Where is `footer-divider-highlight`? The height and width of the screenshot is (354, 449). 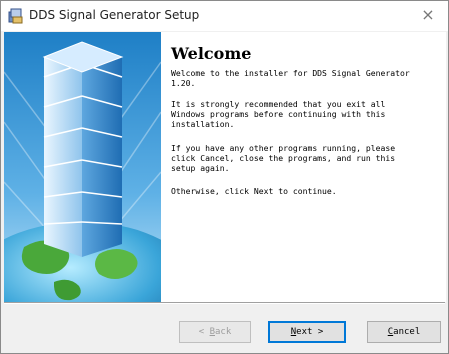 footer-divider-highlight is located at coordinates (224, 303).